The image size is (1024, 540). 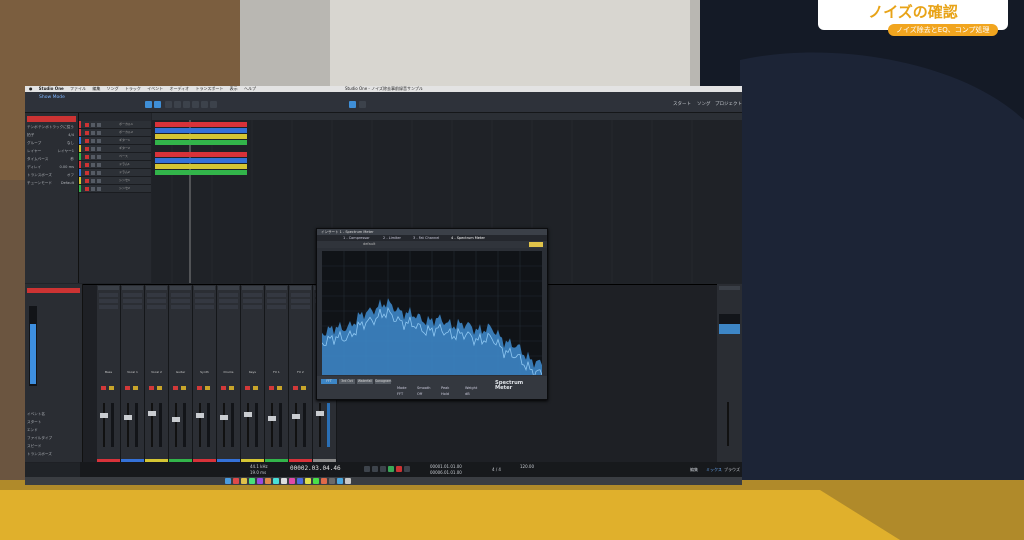 I want to click on menu-app: Studio One, so click(x=51, y=88).